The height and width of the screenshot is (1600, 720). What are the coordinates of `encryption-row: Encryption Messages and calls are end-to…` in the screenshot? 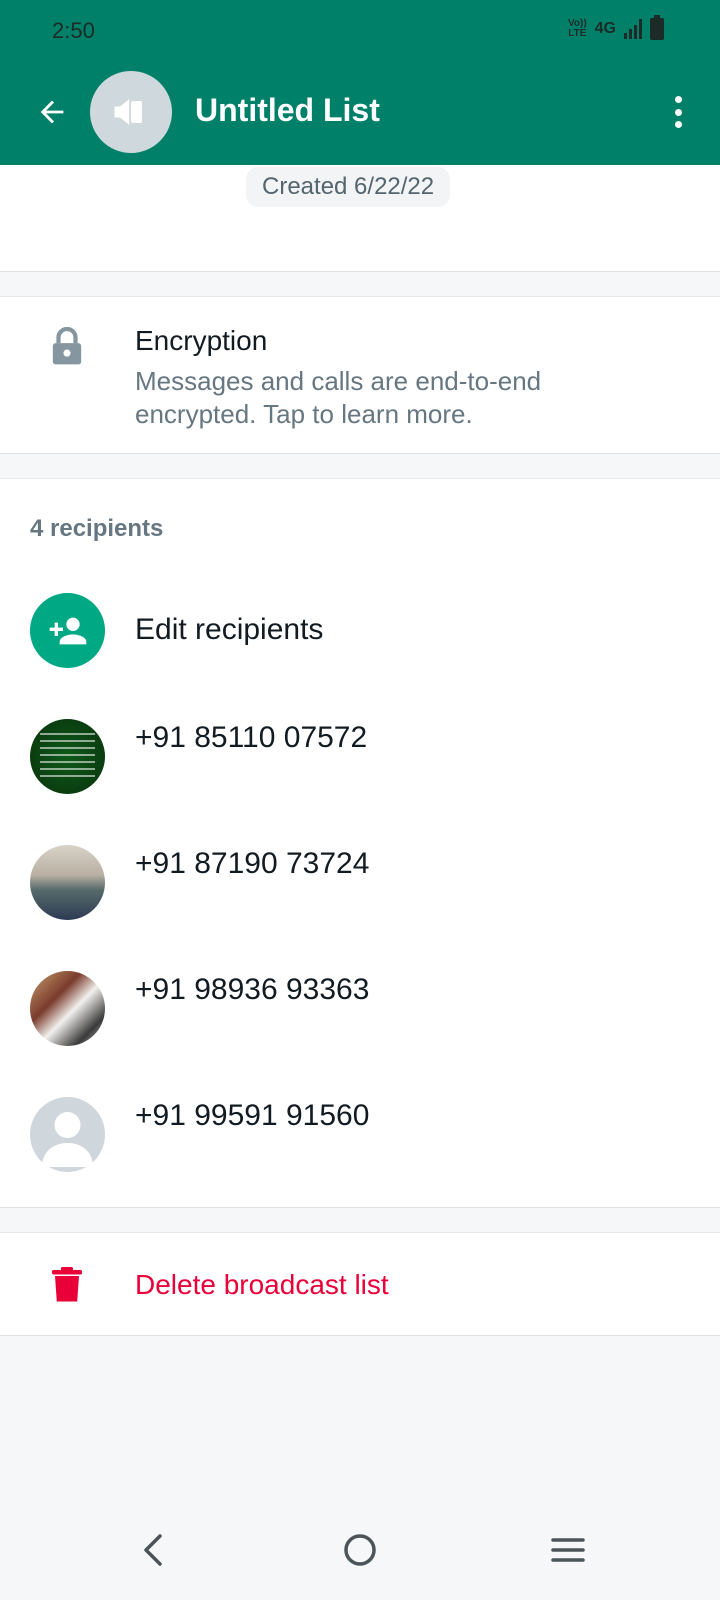 It's located at (360, 375).